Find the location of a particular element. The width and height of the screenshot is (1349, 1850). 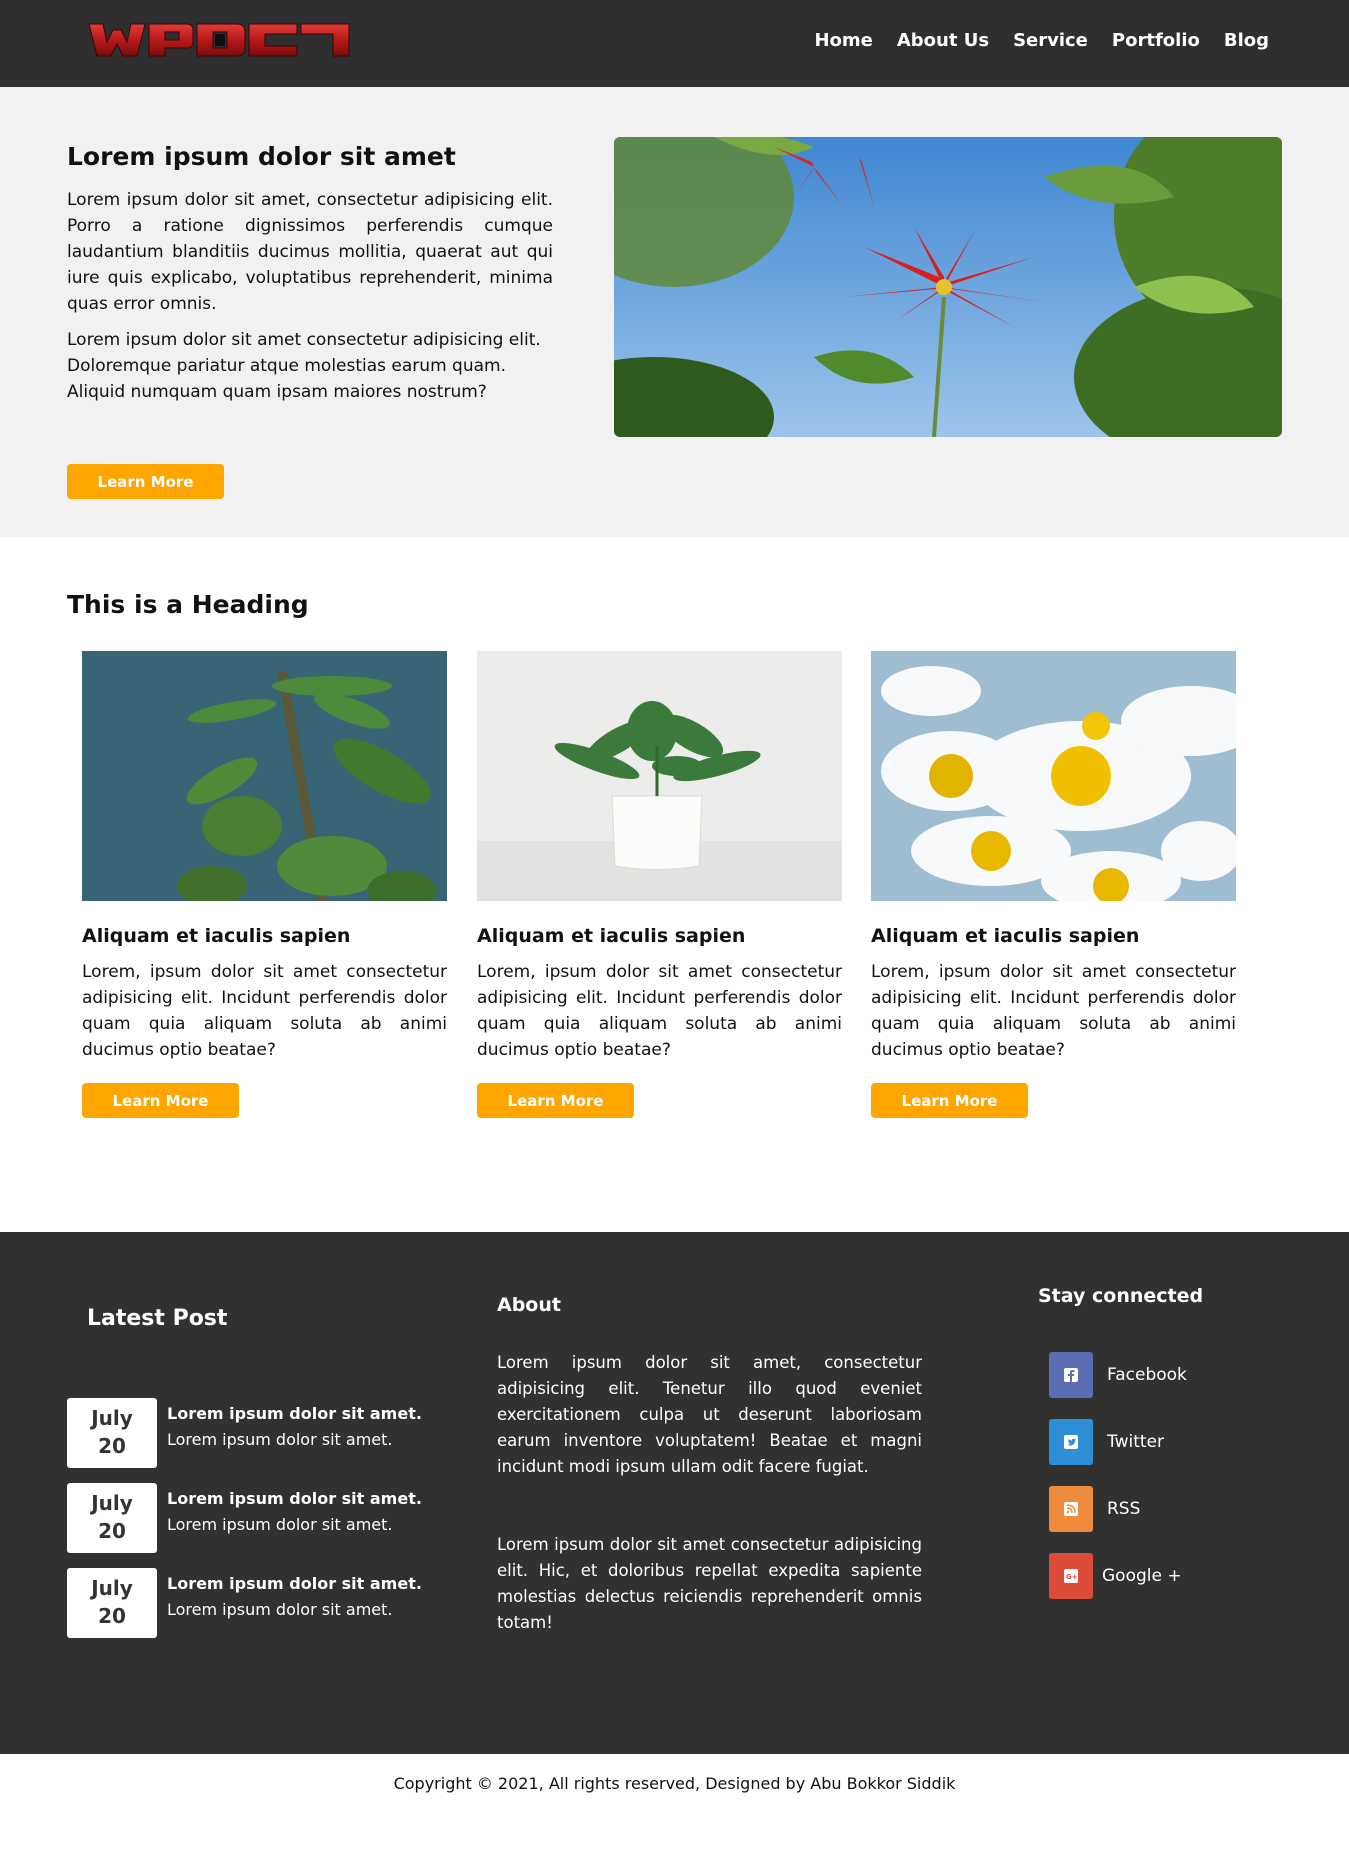

main-nav: Home About Us Service Portfolio Blog is located at coordinates (1041, 40).